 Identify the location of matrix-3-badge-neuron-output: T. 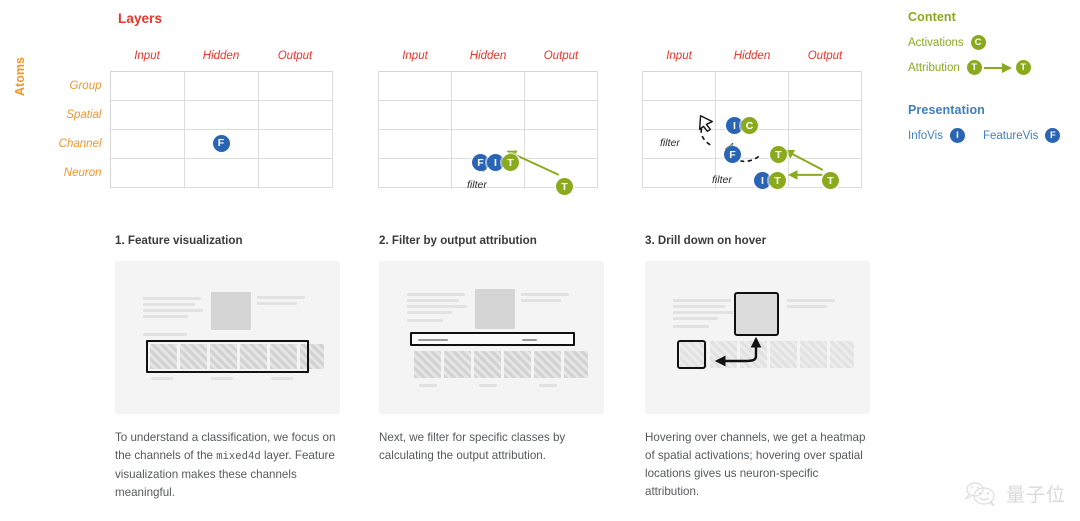
(830, 180).